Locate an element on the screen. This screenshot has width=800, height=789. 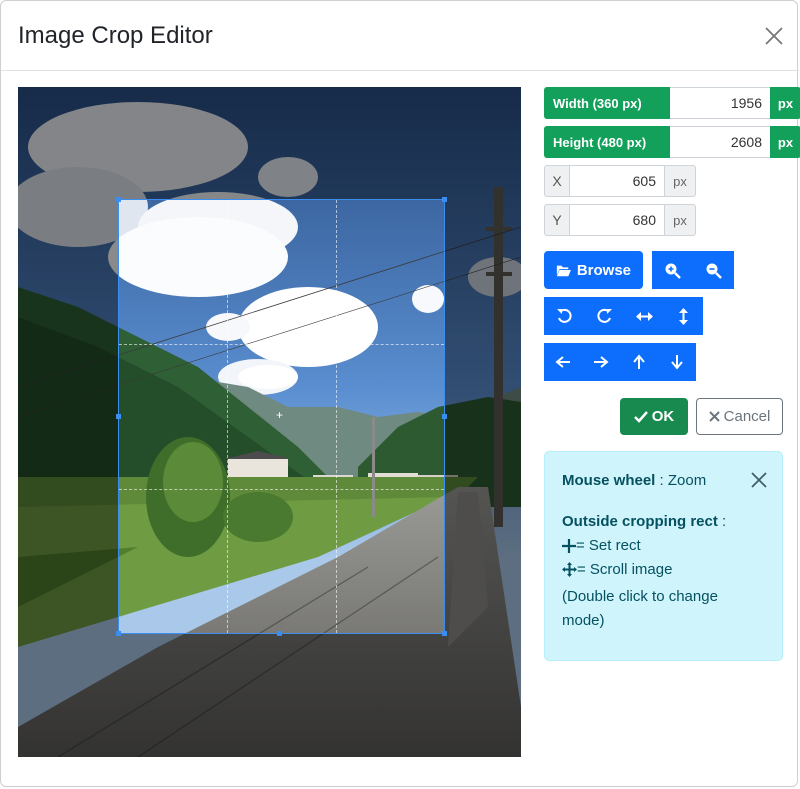
rotate-right-button is located at coordinates (604, 316).